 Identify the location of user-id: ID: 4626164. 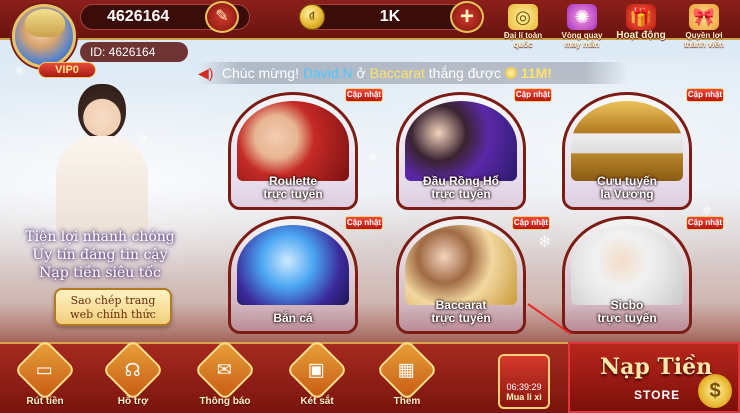
(134, 52).